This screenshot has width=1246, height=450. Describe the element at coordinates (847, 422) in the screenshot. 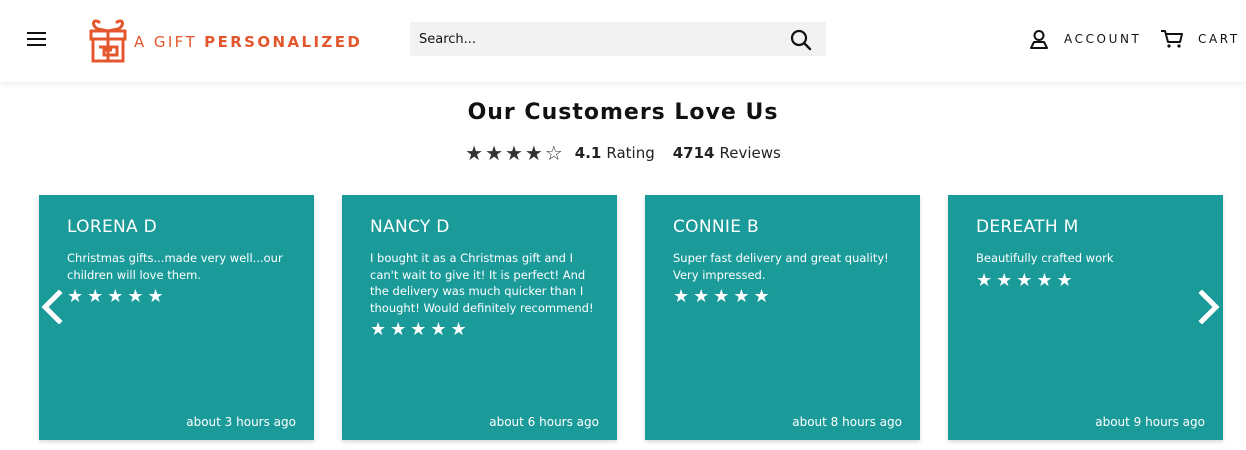

I see `review-time: about 8 hours ago` at that location.